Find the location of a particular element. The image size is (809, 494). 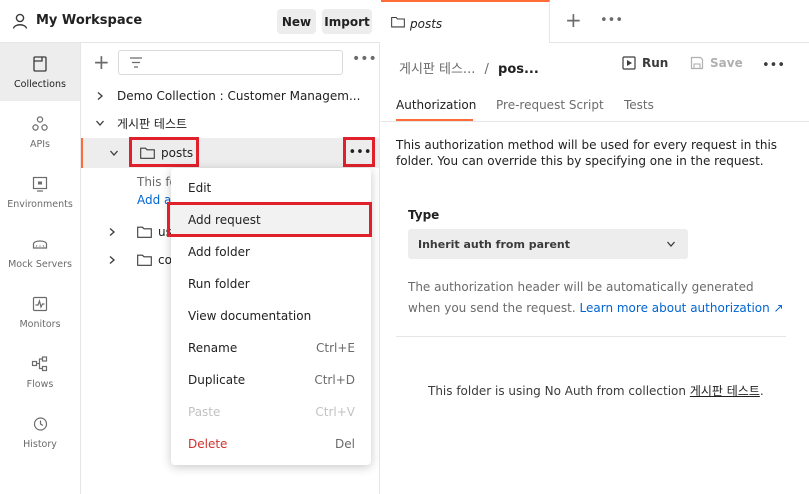

rail-item-collections: Collections is located at coordinates (40, 72).